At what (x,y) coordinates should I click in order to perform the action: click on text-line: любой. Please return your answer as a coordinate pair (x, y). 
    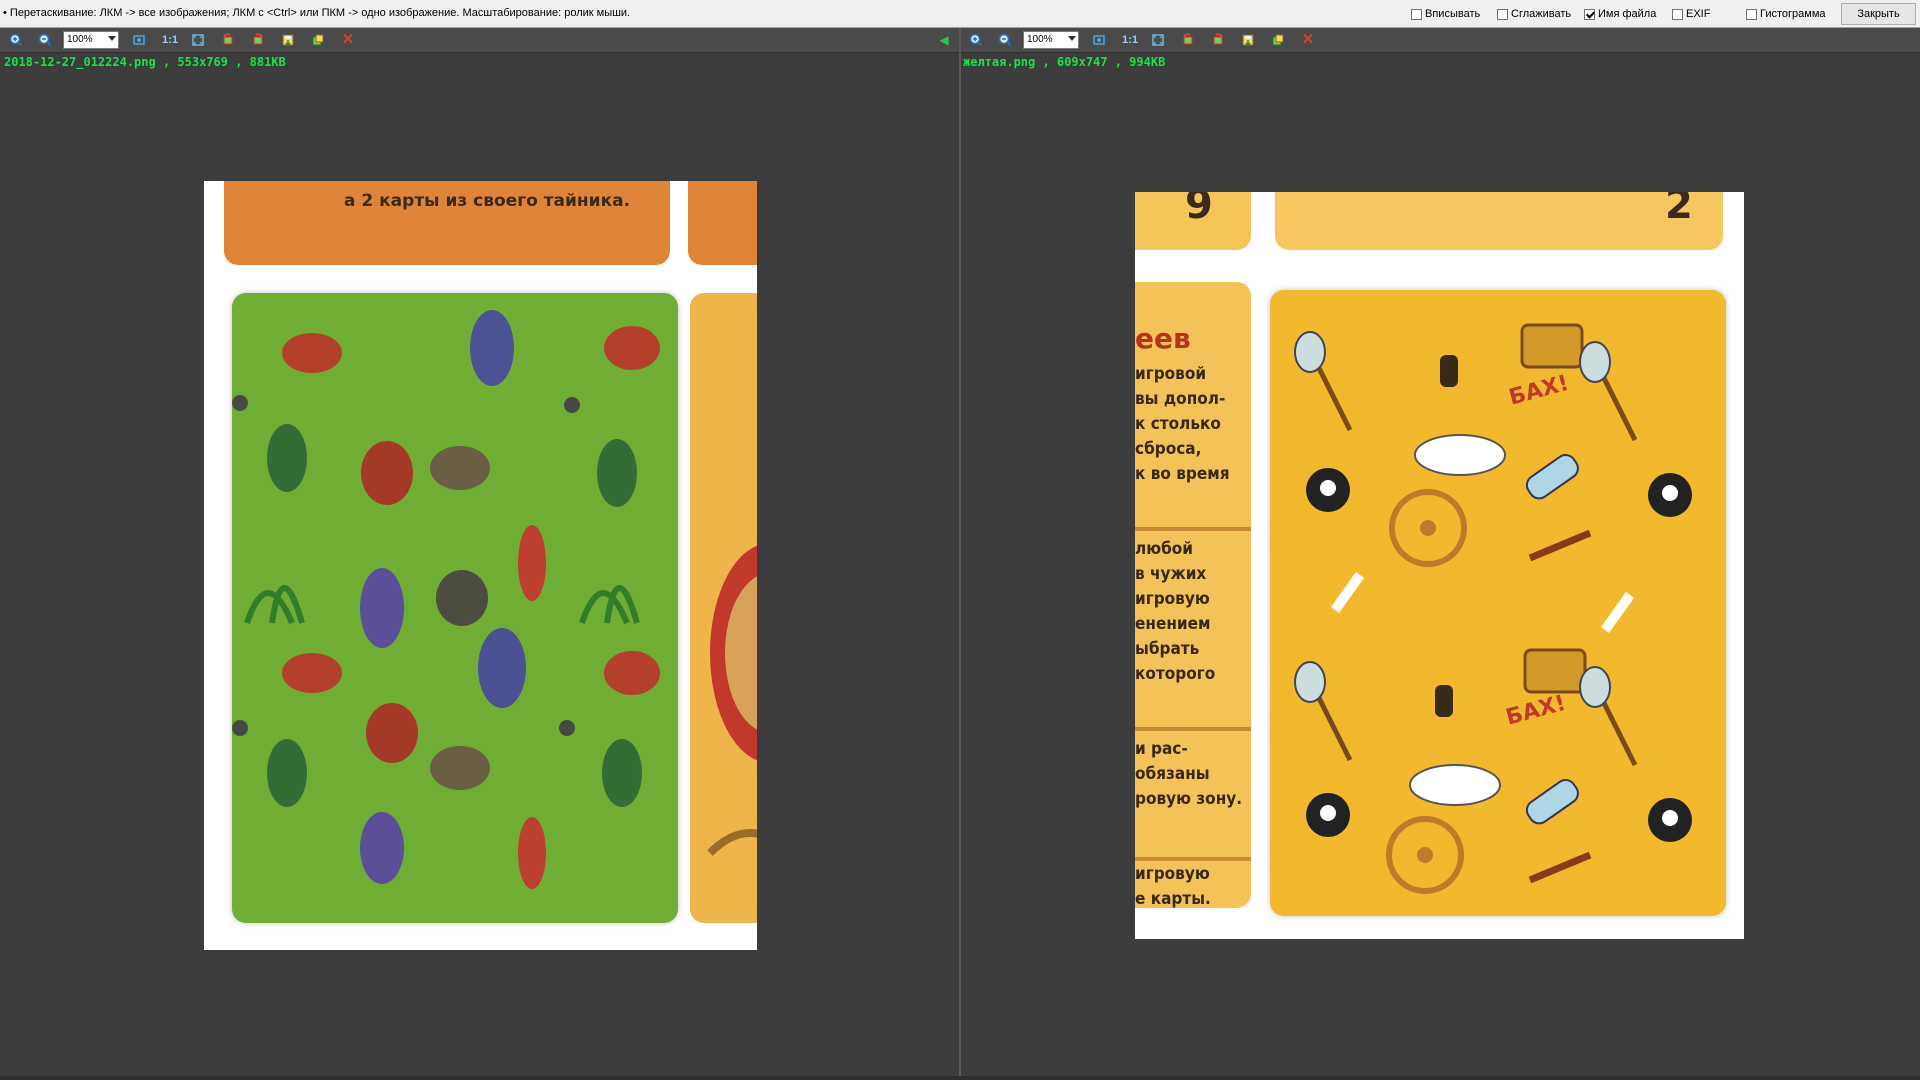
    Looking at the image, I should click on (1164, 549).